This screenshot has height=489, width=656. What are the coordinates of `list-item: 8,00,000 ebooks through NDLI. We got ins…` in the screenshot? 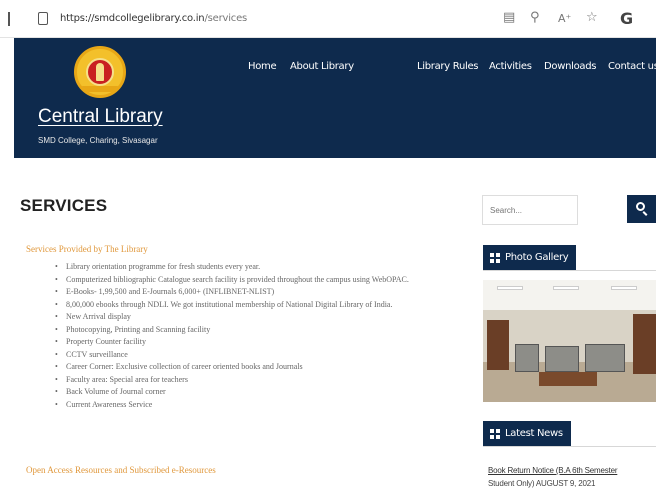 It's located at (259, 305).